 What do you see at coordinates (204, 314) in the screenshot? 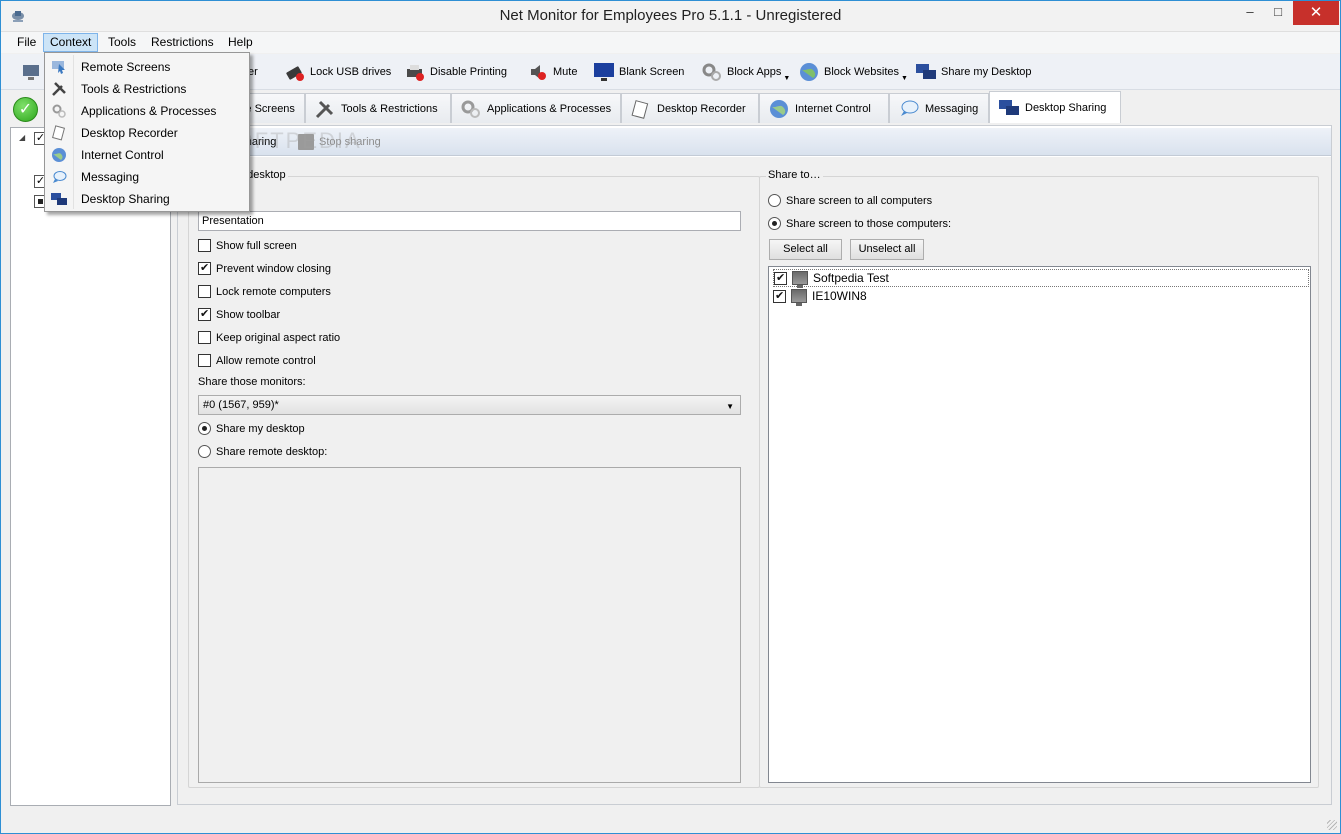
I see `show-toolbar-checkbox` at bounding box center [204, 314].